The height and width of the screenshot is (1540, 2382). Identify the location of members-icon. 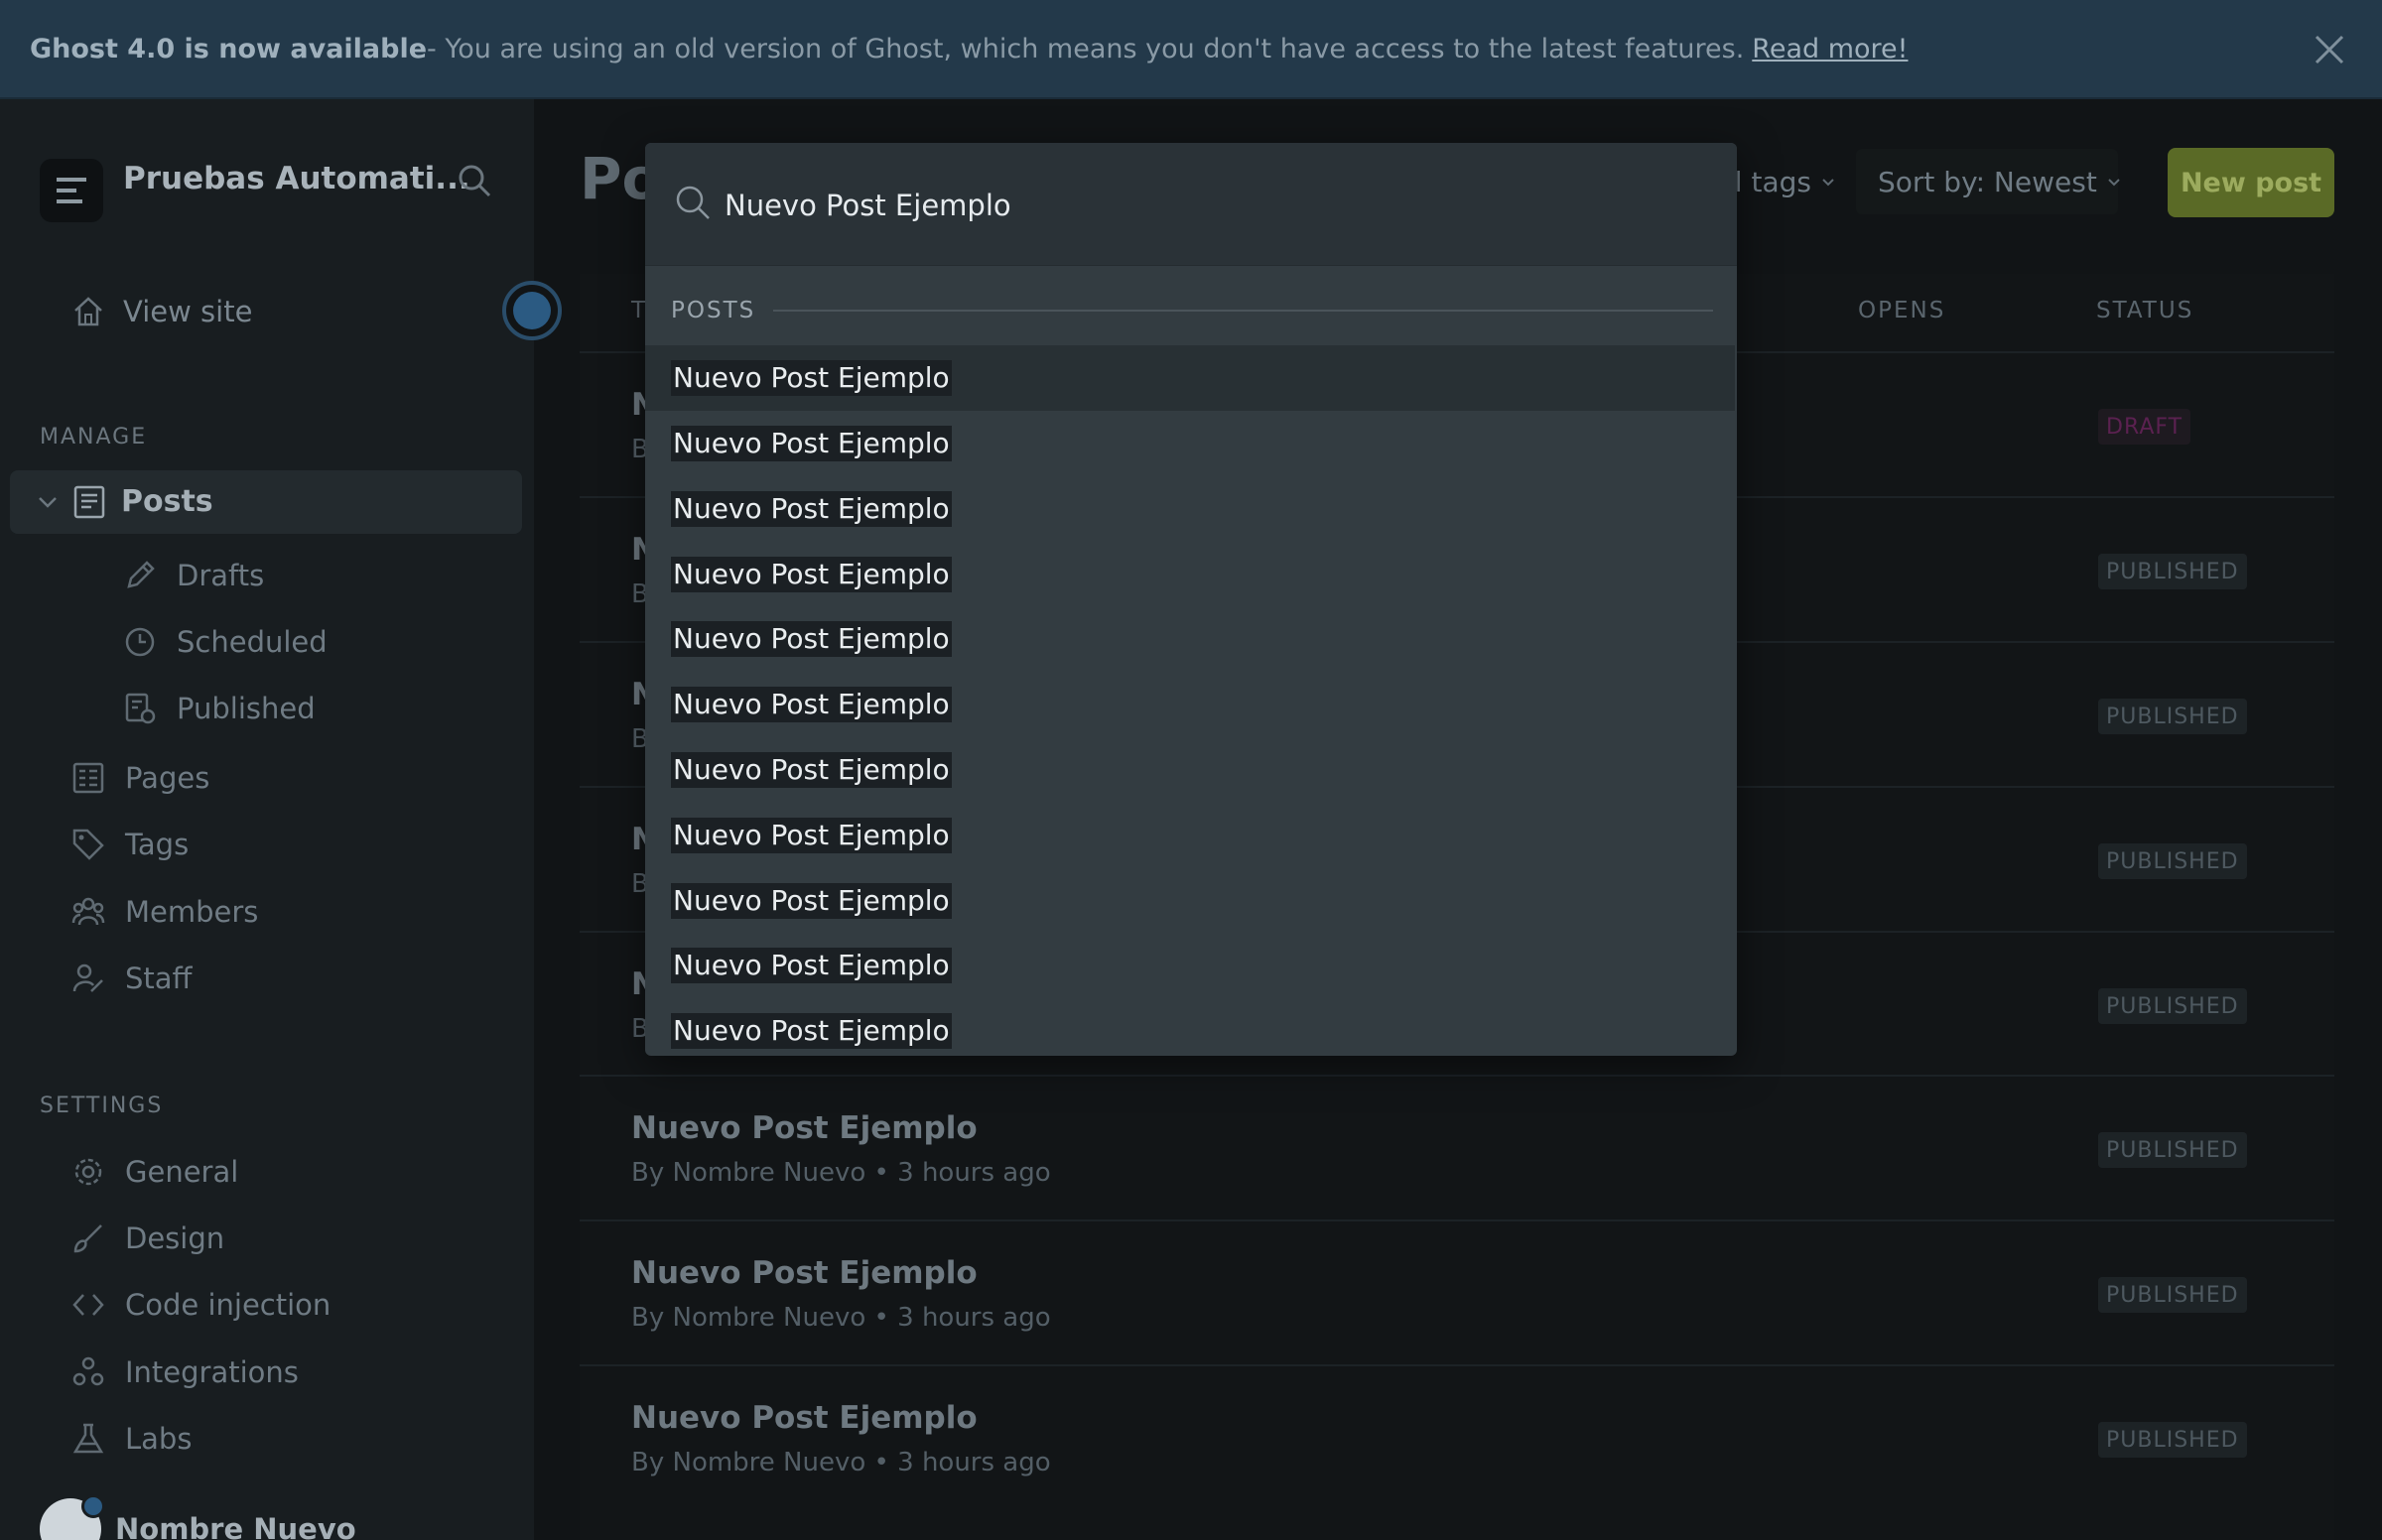
(88, 911).